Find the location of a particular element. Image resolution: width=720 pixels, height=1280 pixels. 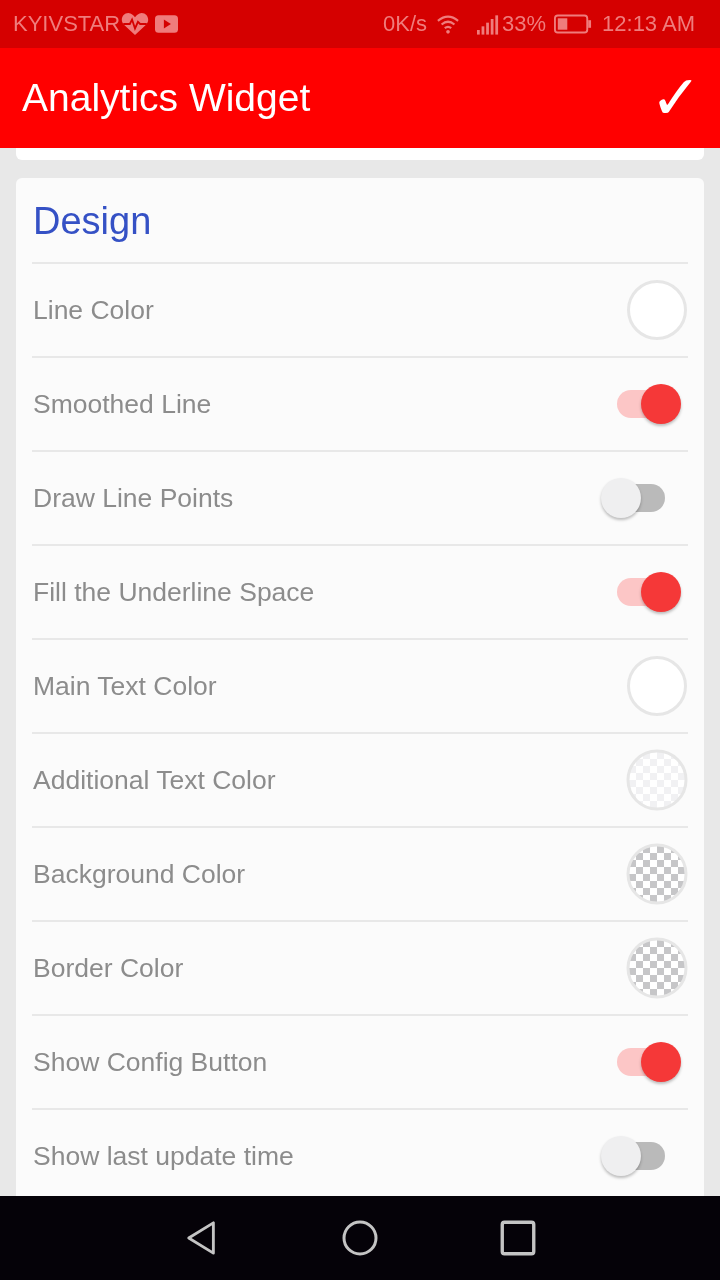

section-title: Design is located at coordinates (360, 221).